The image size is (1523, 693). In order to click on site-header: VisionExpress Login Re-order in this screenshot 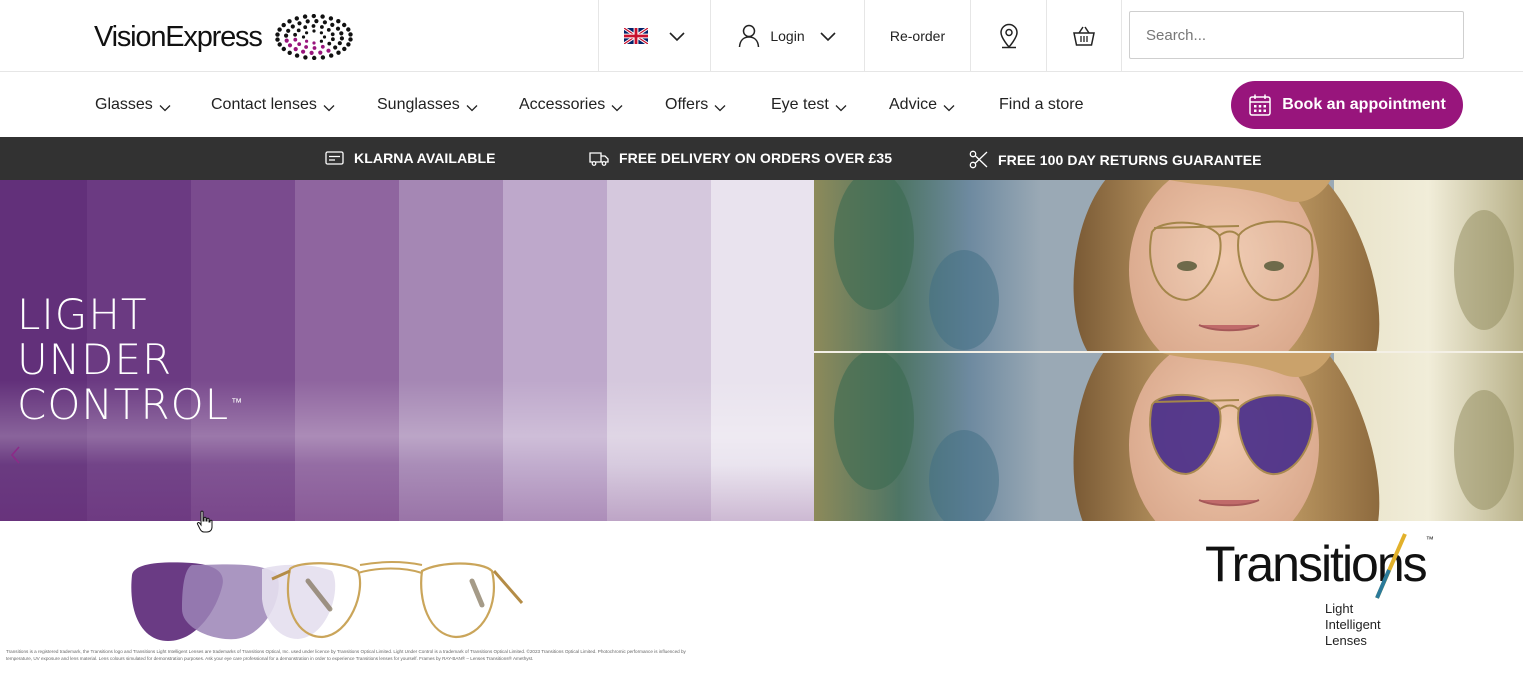, I will do `click(761, 36)`.